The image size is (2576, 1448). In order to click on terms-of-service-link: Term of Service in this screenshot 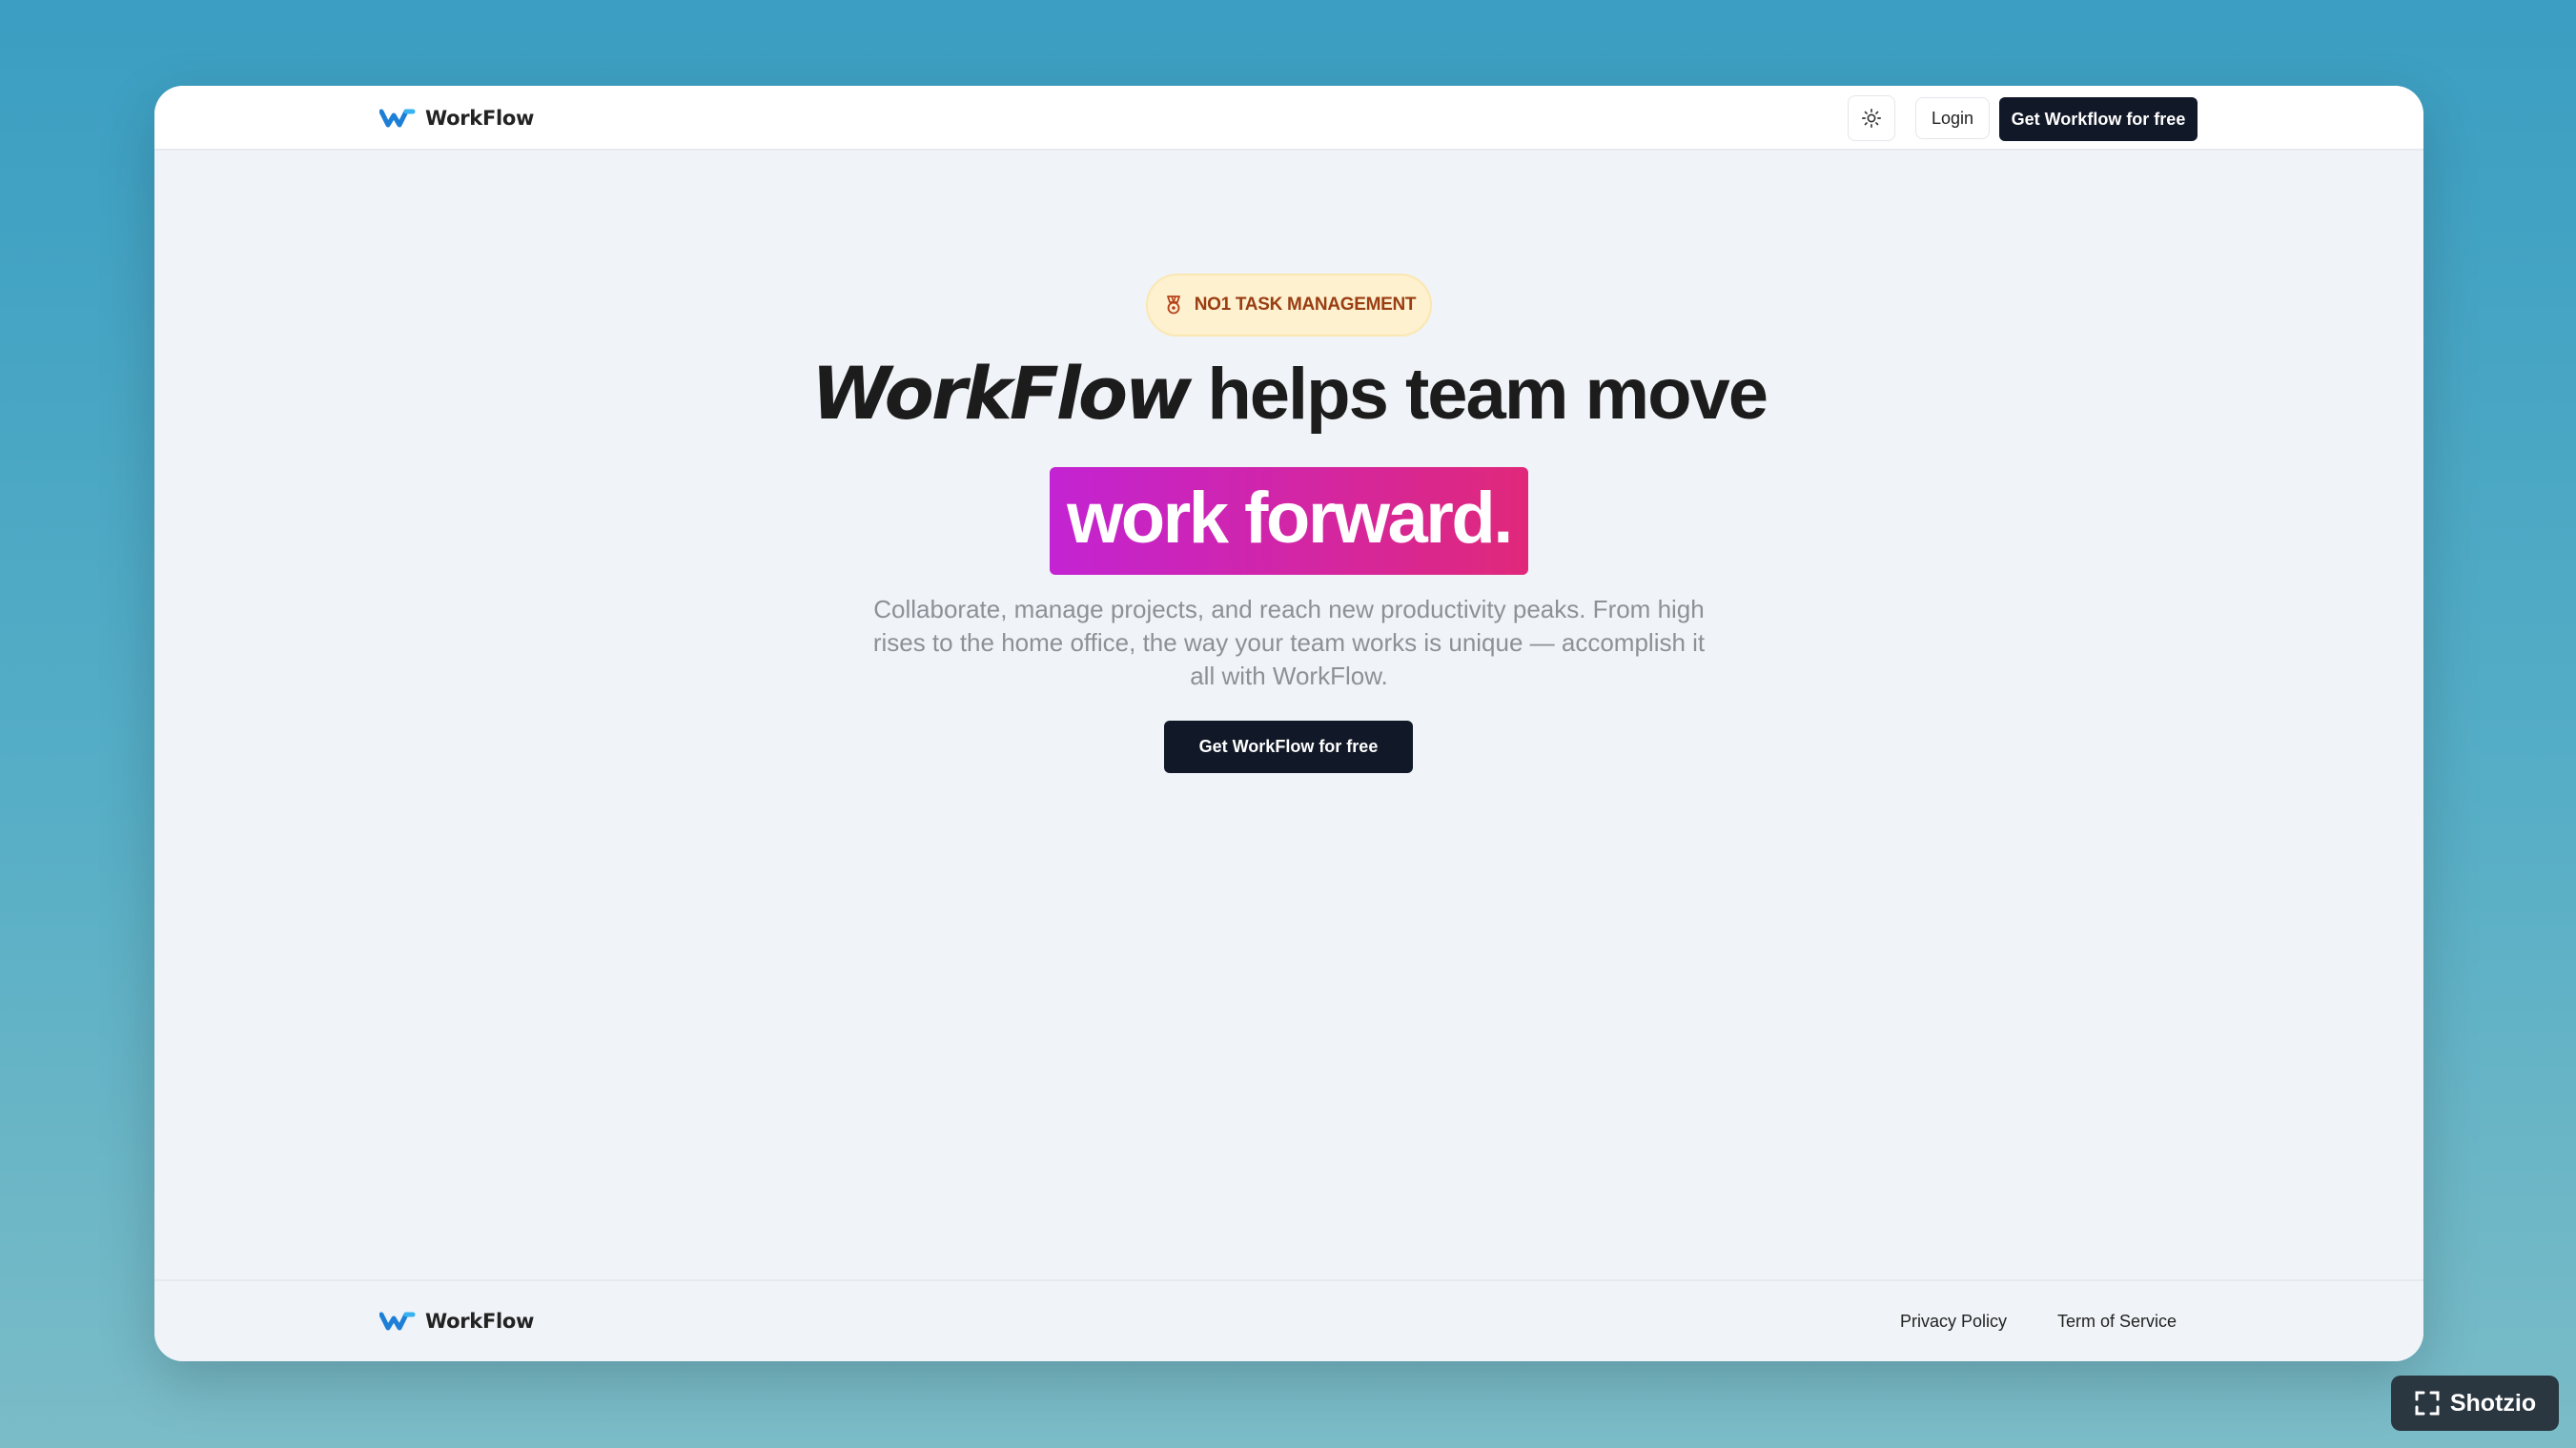, I will do `click(2117, 1322)`.